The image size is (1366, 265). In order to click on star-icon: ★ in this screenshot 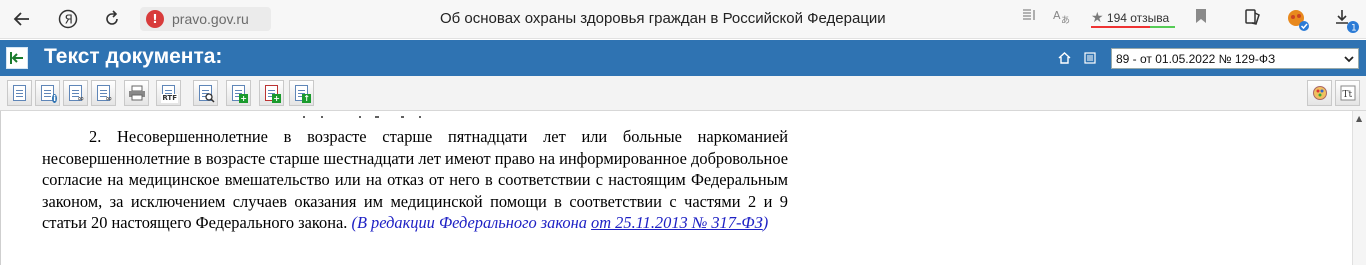, I will do `click(1097, 17)`.